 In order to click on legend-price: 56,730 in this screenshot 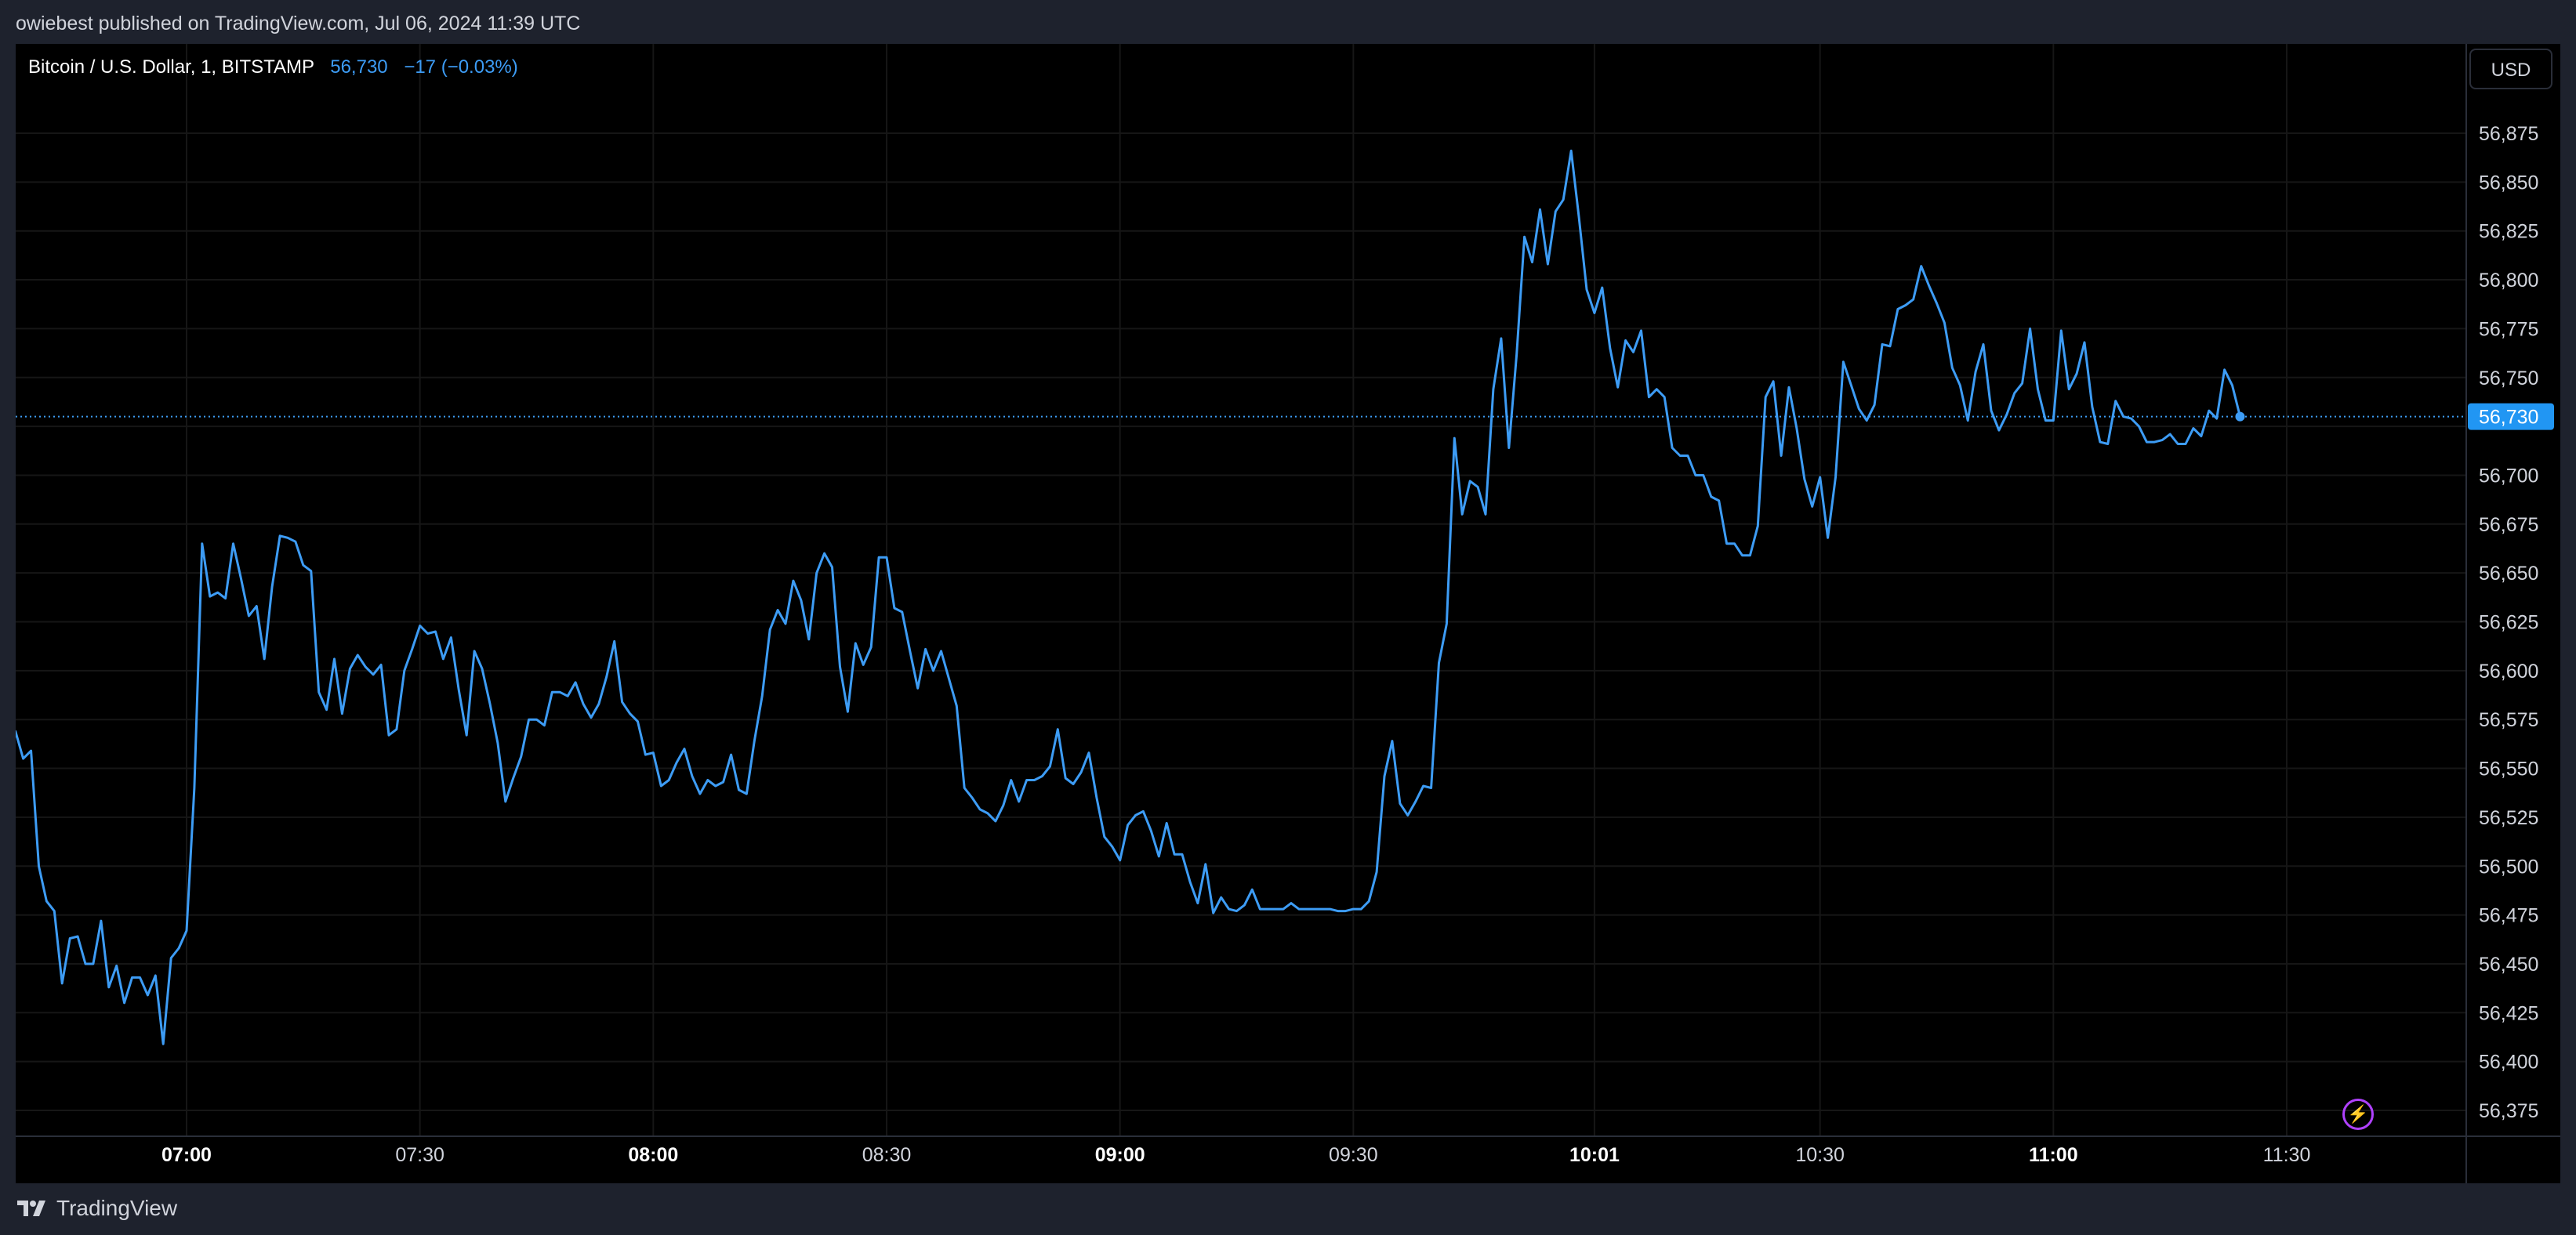, I will do `click(359, 67)`.